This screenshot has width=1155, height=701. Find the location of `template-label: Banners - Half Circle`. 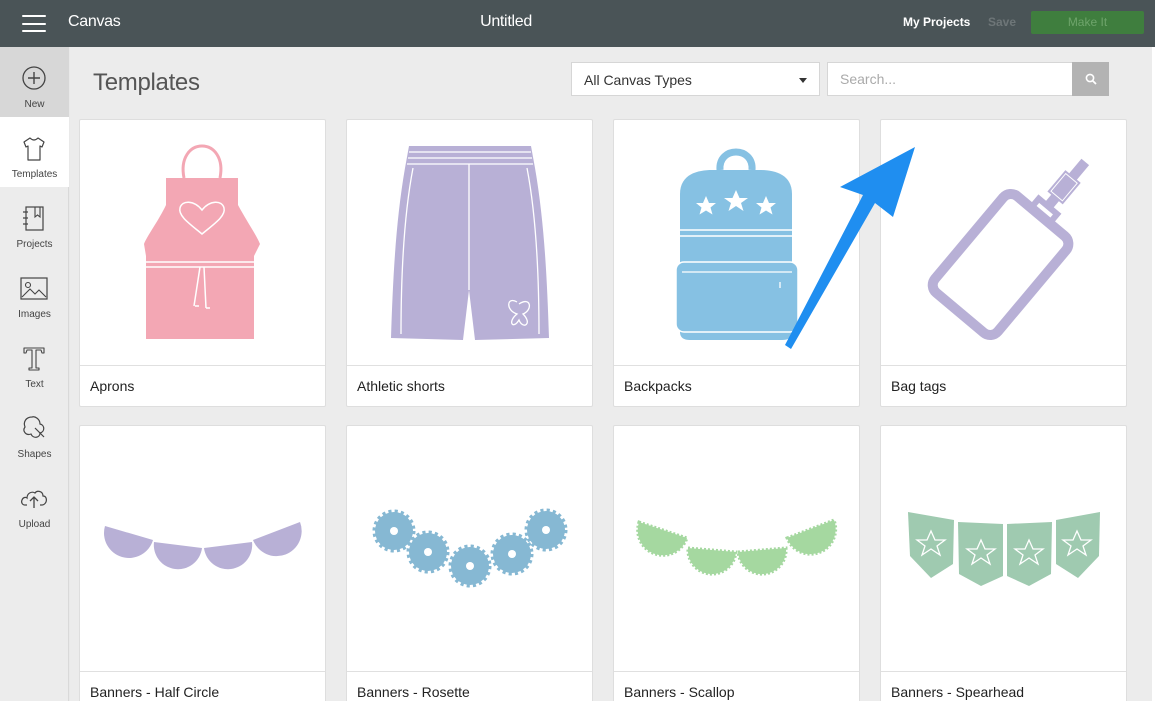

template-label: Banners - Half Circle is located at coordinates (155, 692).